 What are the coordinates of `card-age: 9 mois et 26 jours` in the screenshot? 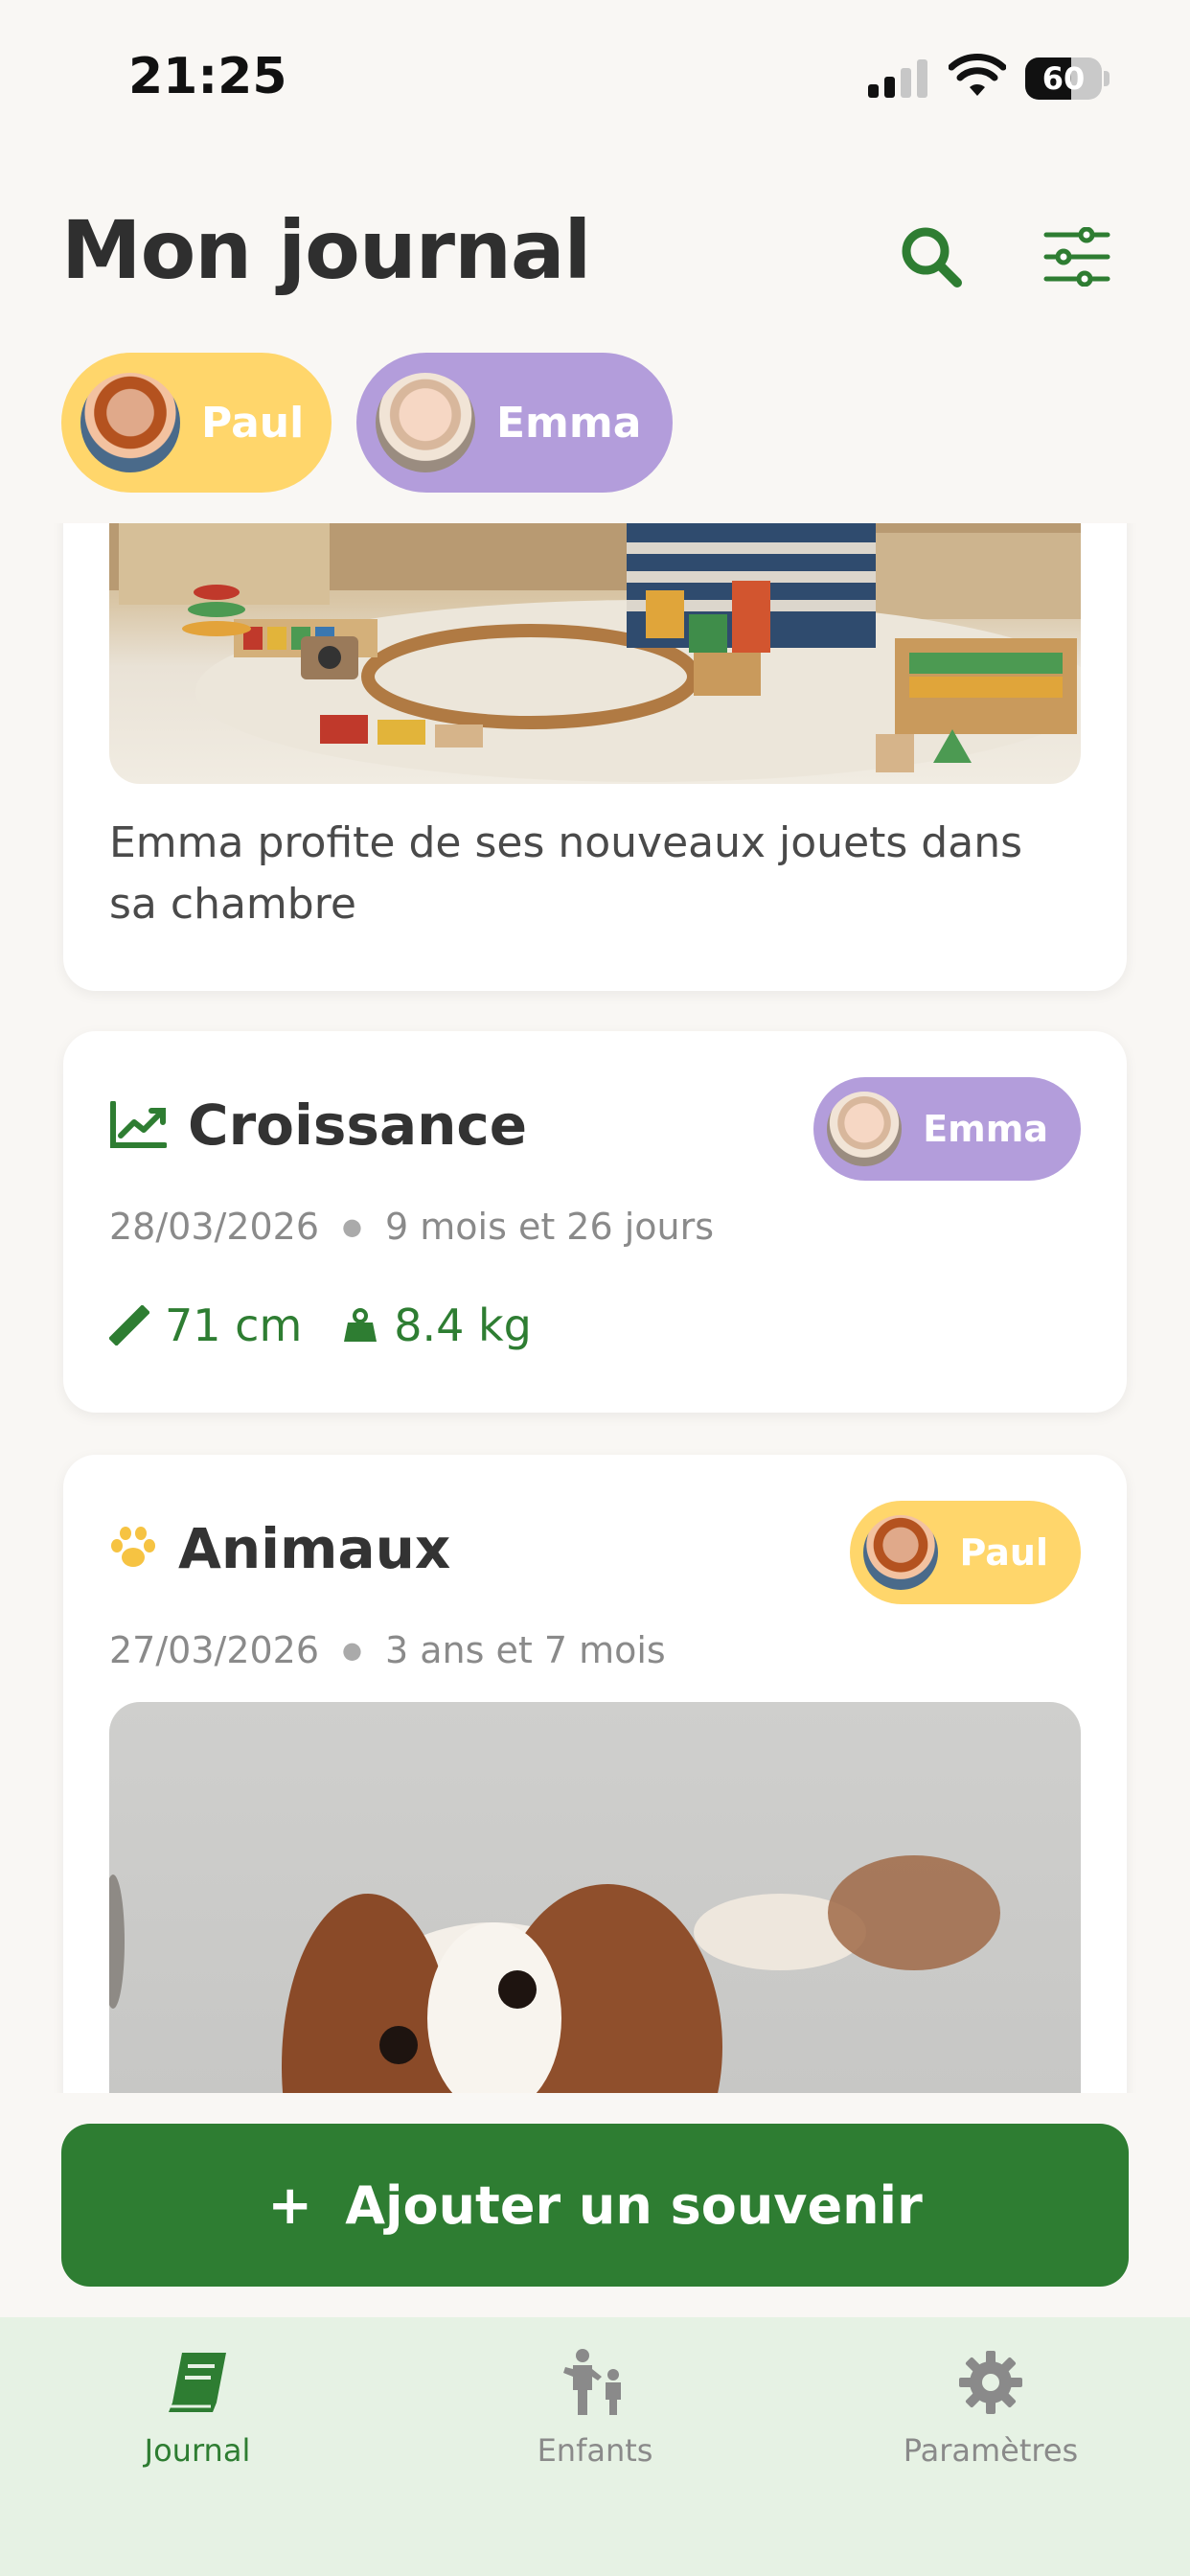 It's located at (549, 1227).